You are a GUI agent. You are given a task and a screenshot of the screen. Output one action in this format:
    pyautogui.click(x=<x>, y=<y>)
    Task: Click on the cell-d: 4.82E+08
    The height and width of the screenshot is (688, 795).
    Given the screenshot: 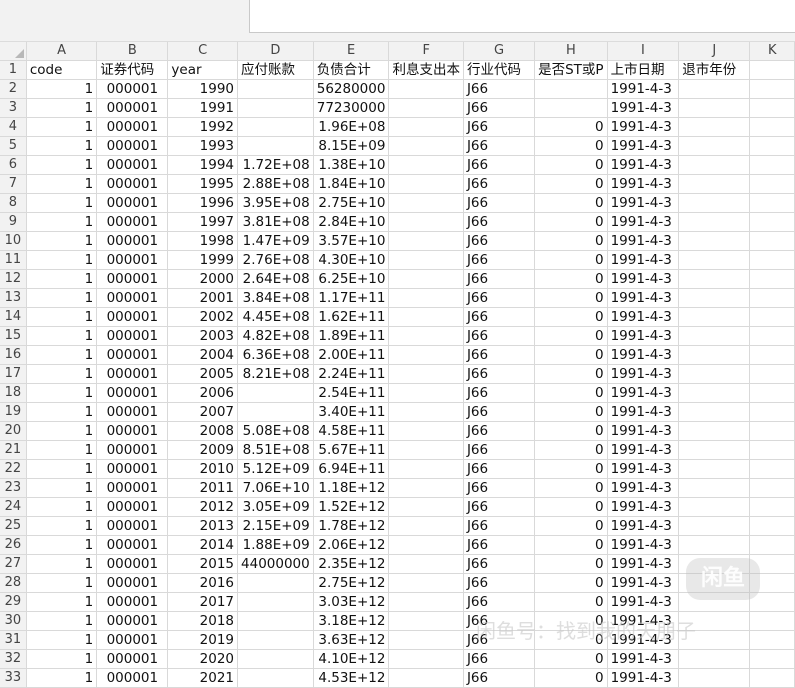 What is the action you would take?
    pyautogui.click(x=275, y=336)
    